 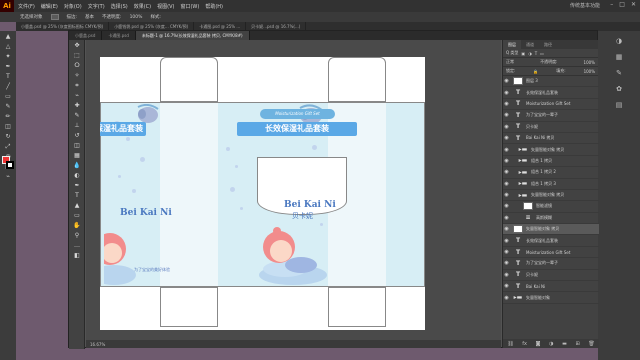 What do you see at coordinates (77, 235) in the screenshot?
I see `zoom-tool-icon: ⚲` at bounding box center [77, 235].